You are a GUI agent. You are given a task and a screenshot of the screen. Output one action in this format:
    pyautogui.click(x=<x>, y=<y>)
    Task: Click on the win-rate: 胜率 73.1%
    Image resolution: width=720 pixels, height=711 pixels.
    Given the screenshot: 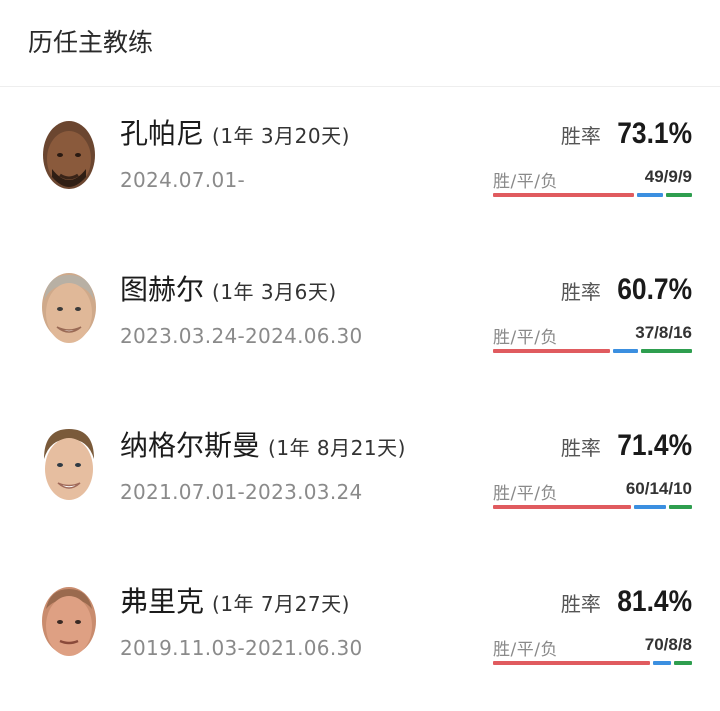 What is the action you would take?
    pyautogui.click(x=626, y=134)
    